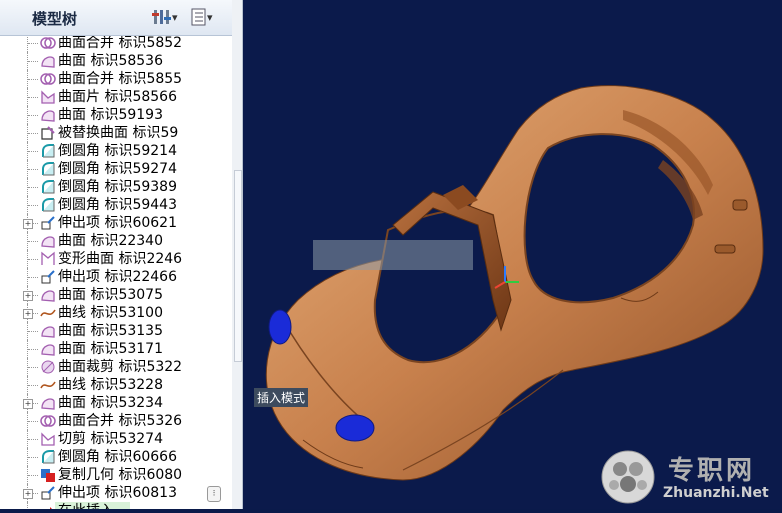  Describe the element at coordinates (120, 79) in the screenshot. I see `tree-item-label: 曲面合并 标识5855` at that location.